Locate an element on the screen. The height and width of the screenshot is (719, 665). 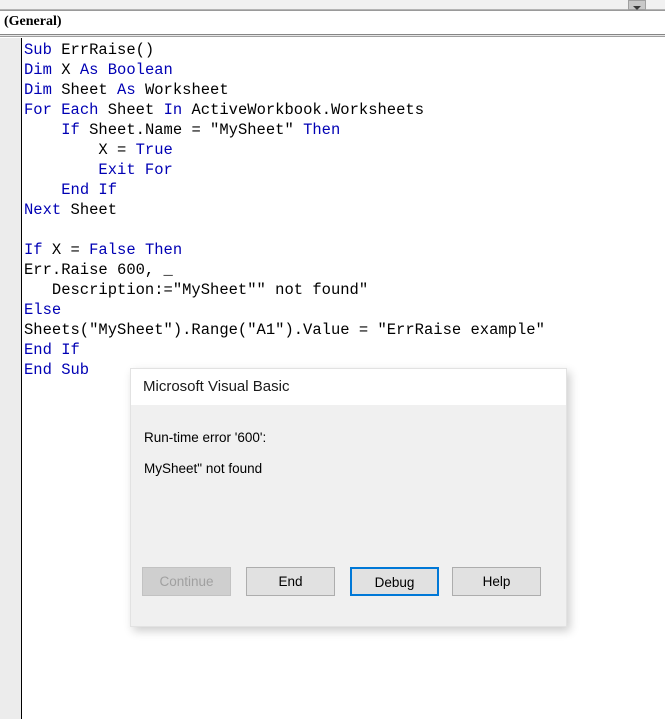
code-line: If Sheet.Name = "MySheet" Then is located at coordinates (344, 130).